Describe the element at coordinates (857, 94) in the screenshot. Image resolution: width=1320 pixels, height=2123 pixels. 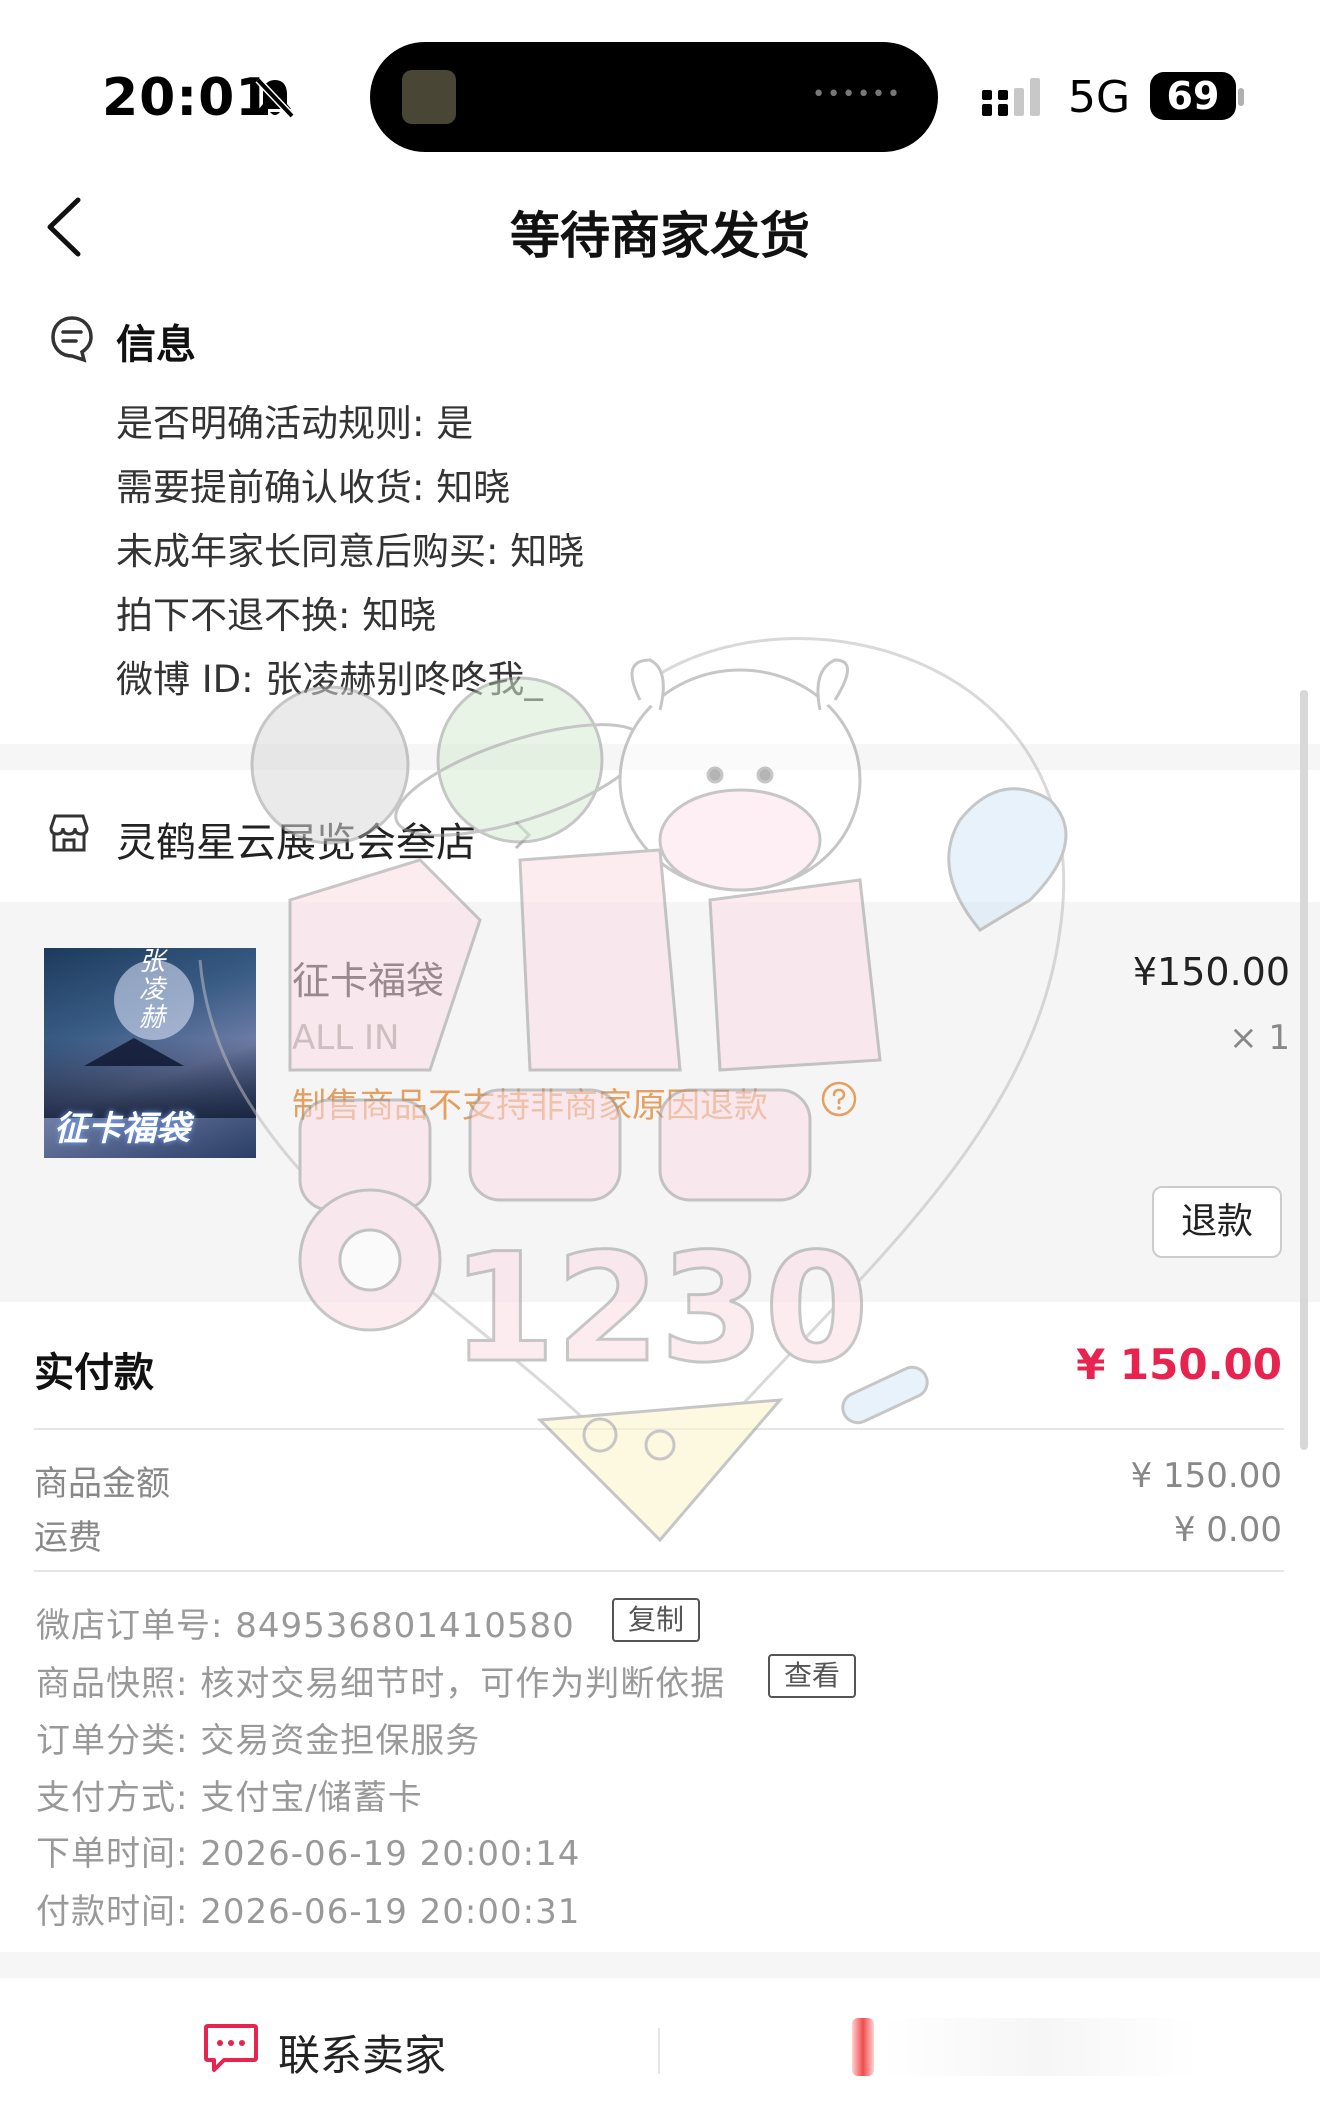
I see `island-dots-icon: ••••••` at that location.